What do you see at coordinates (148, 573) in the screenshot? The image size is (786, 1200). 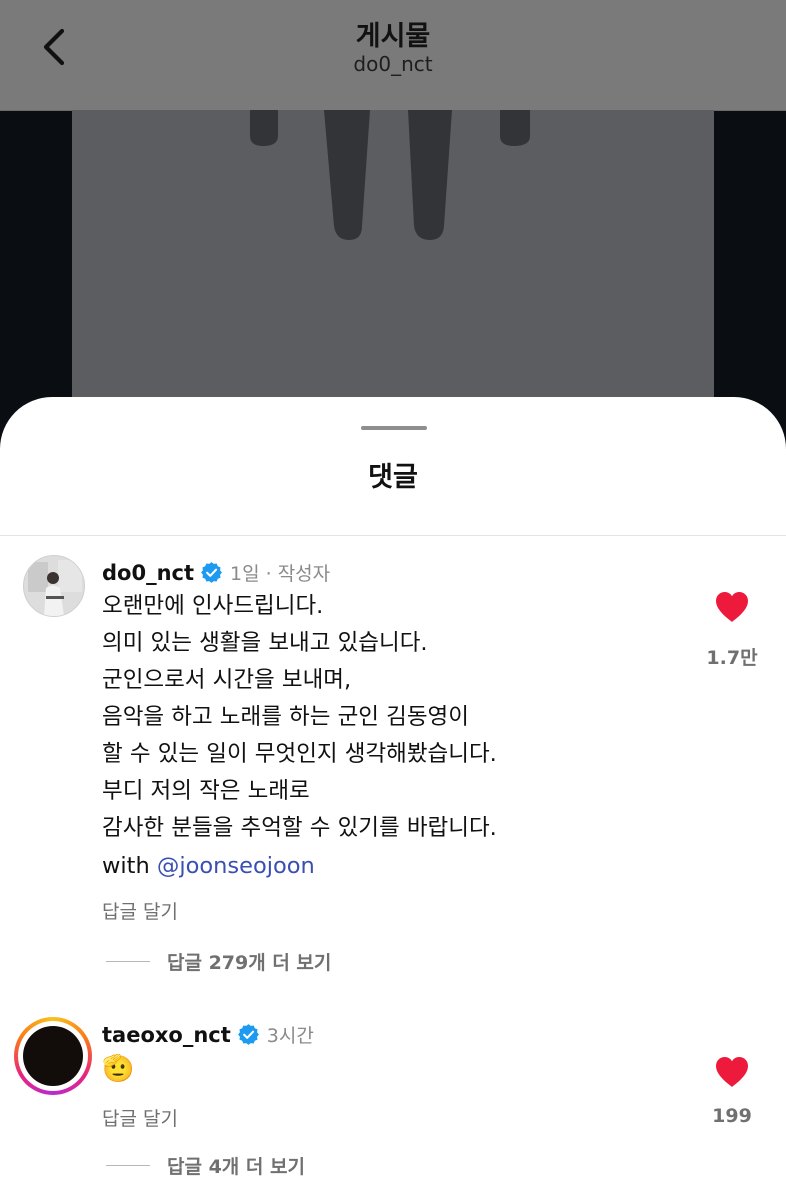 I see `comment-username: do0_nct` at bounding box center [148, 573].